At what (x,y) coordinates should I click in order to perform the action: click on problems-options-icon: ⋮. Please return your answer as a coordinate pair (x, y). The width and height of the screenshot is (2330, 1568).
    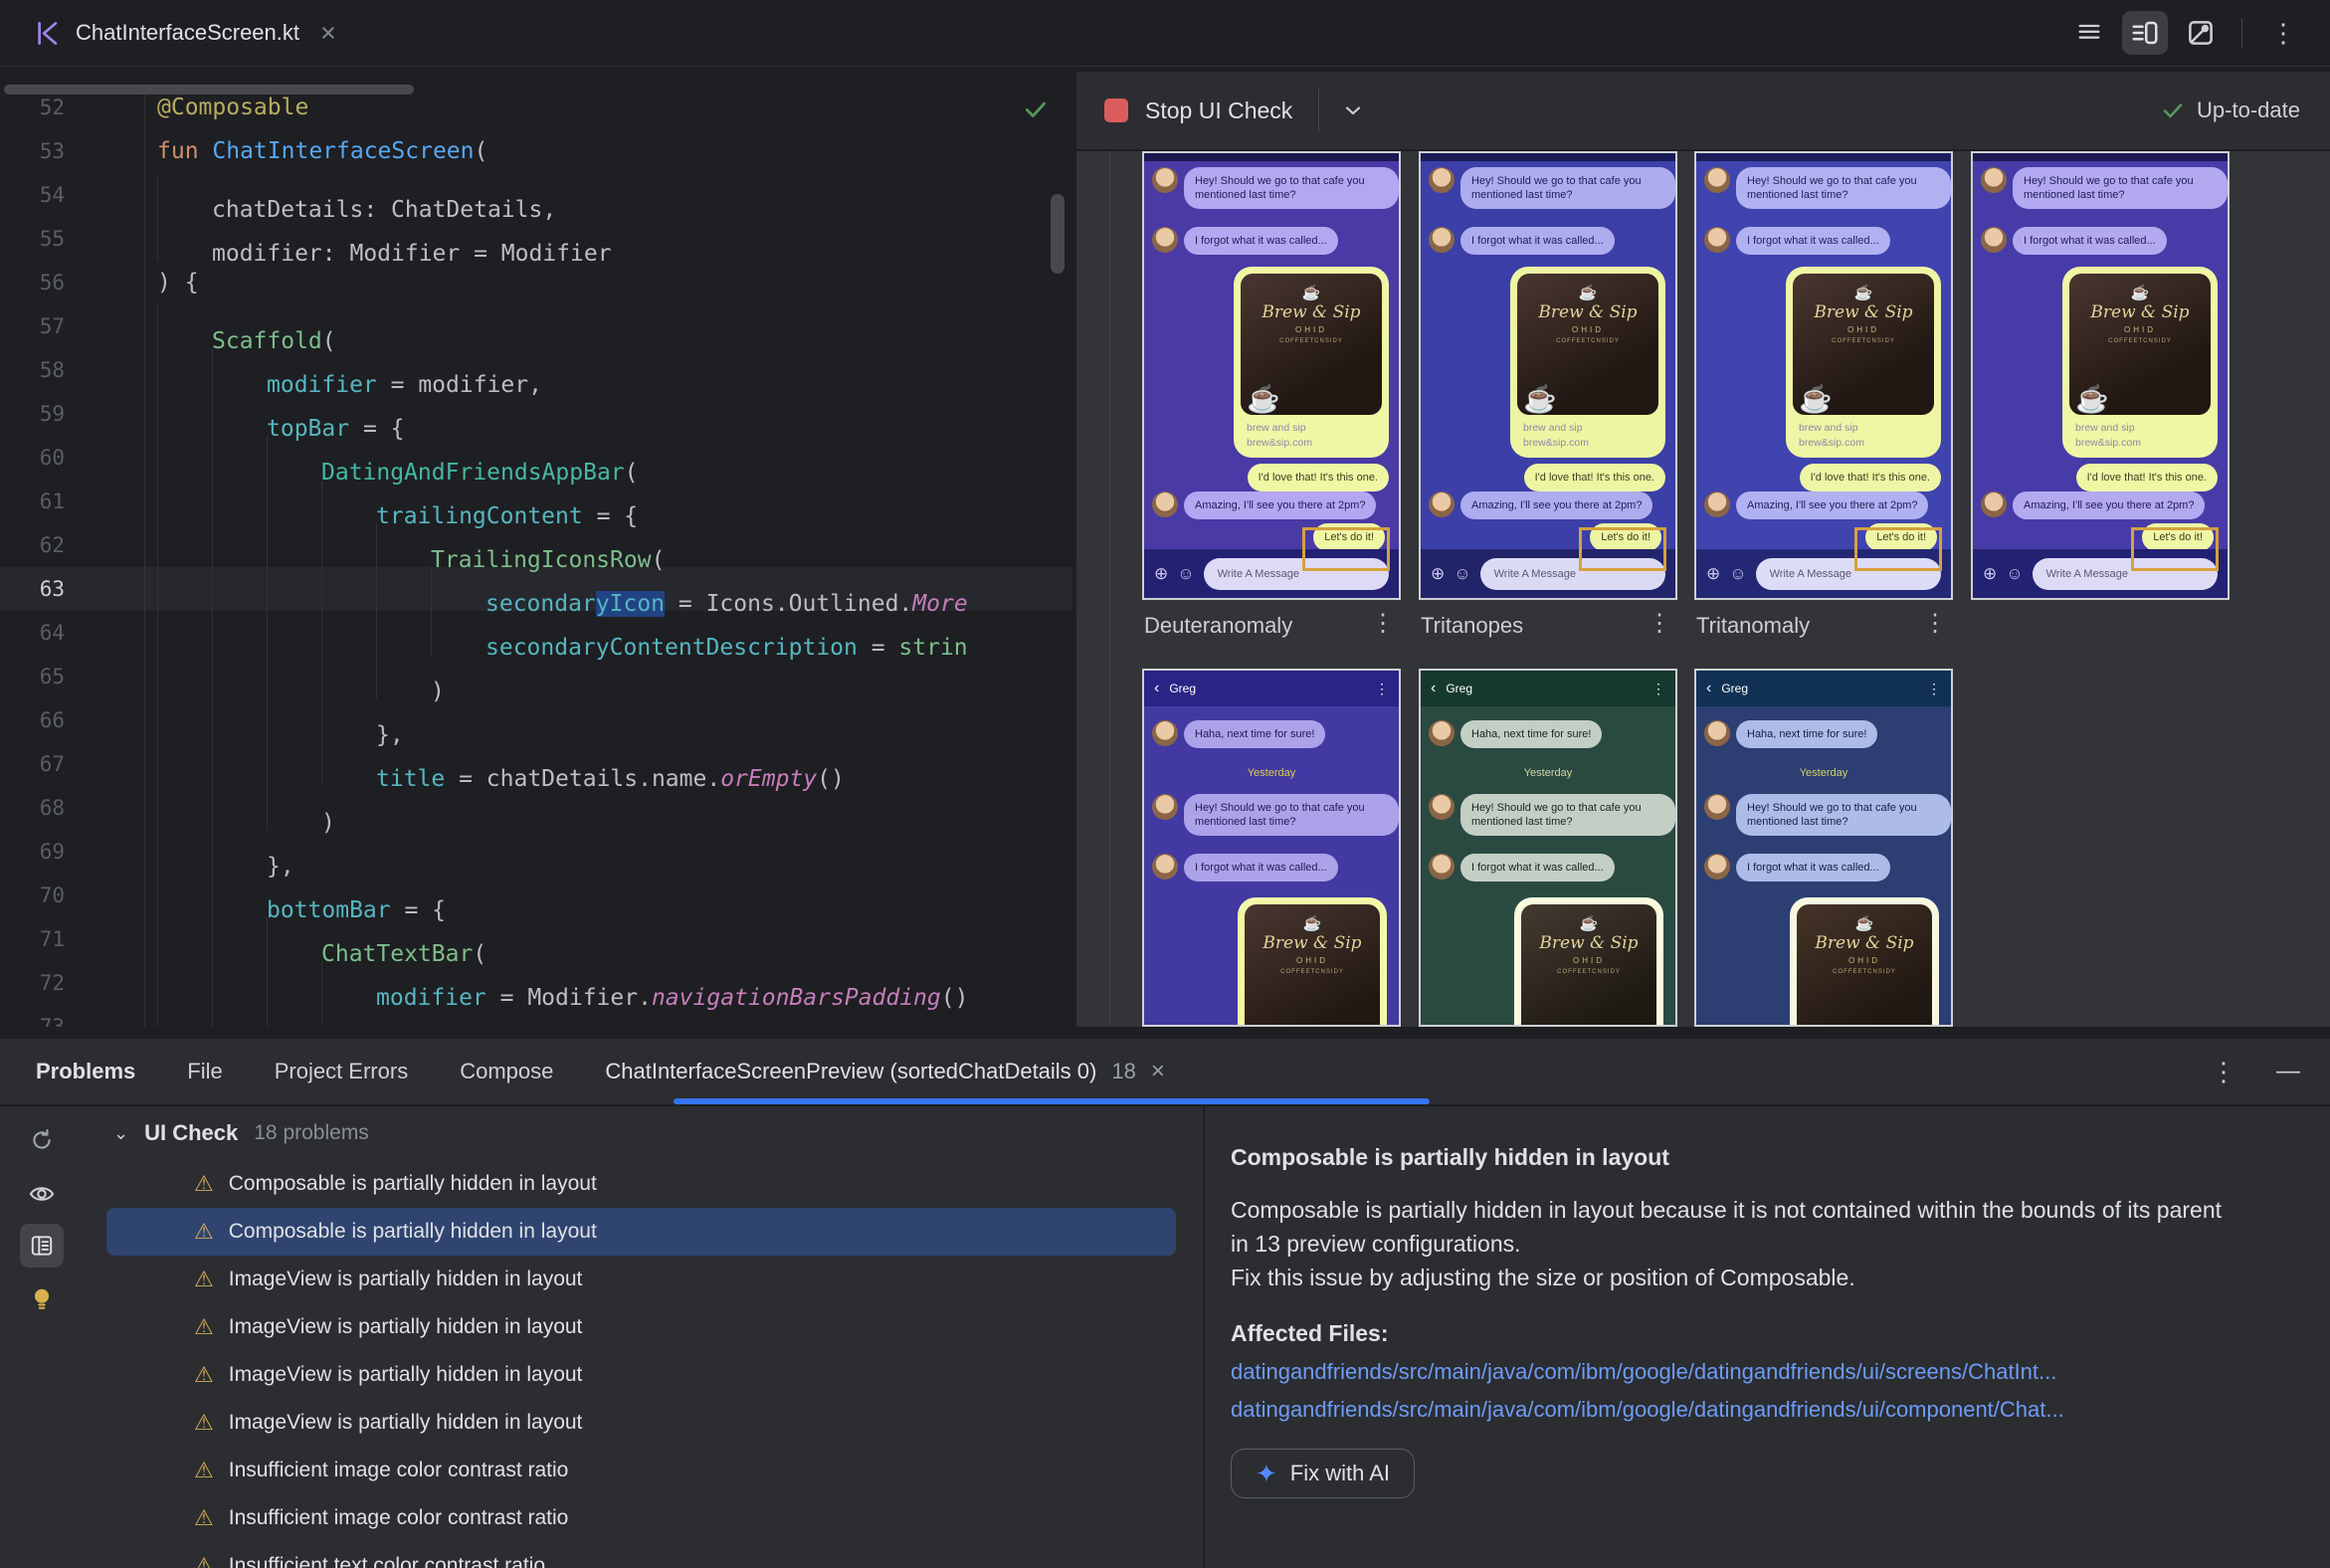
    Looking at the image, I should click on (2223, 1071).